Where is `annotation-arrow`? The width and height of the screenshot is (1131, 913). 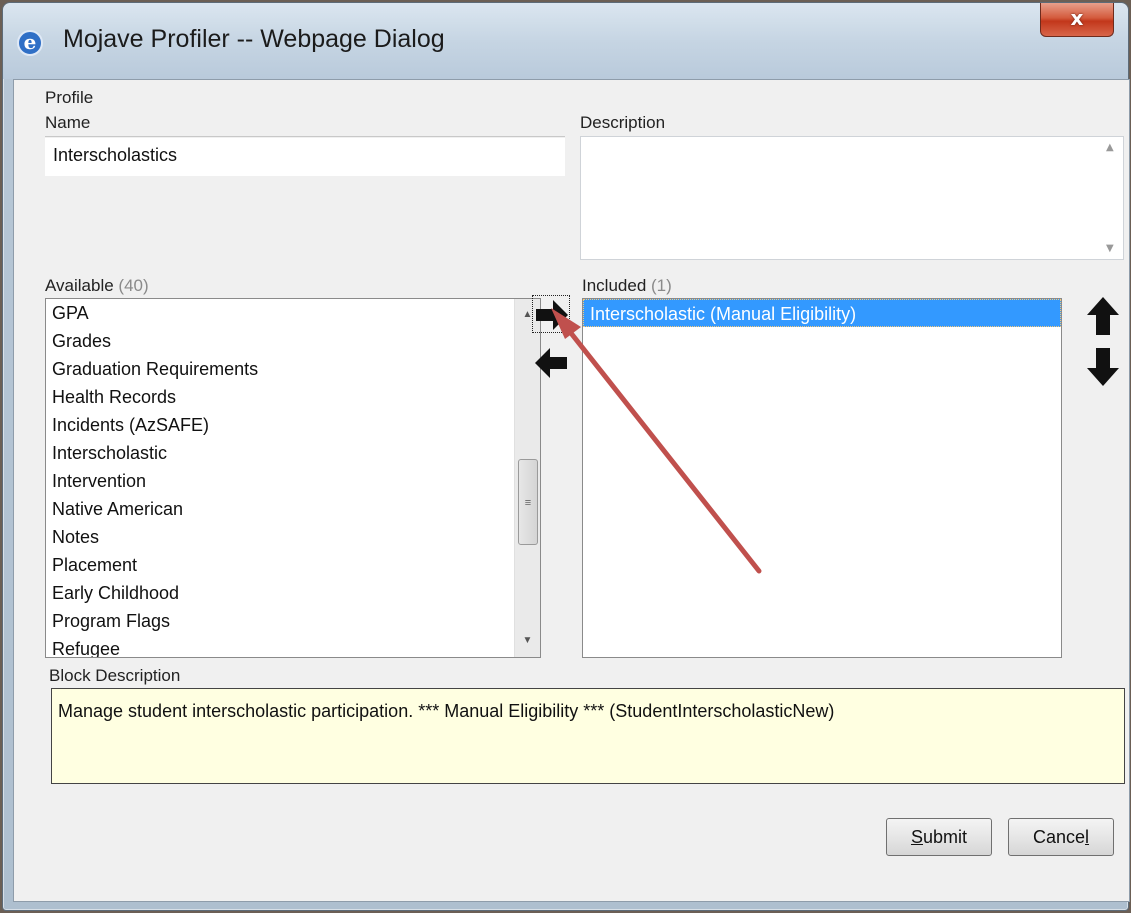 annotation-arrow is located at coordinates (656, 441).